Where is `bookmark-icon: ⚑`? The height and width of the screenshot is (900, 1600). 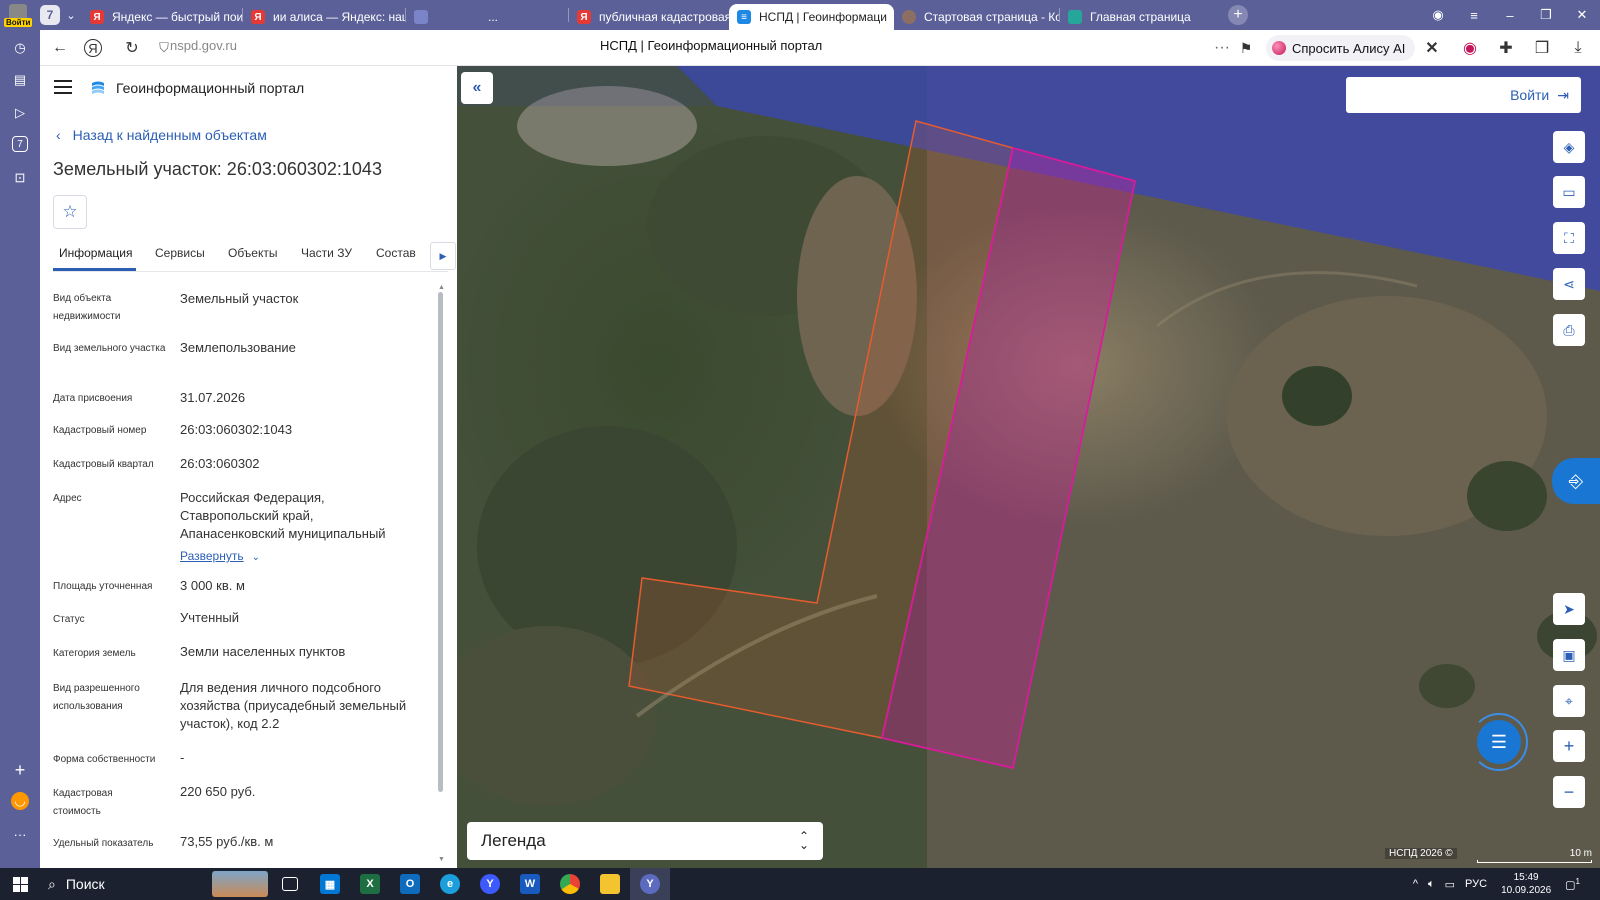 bookmark-icon: ⚑ is located at coordinates (1246, 48).